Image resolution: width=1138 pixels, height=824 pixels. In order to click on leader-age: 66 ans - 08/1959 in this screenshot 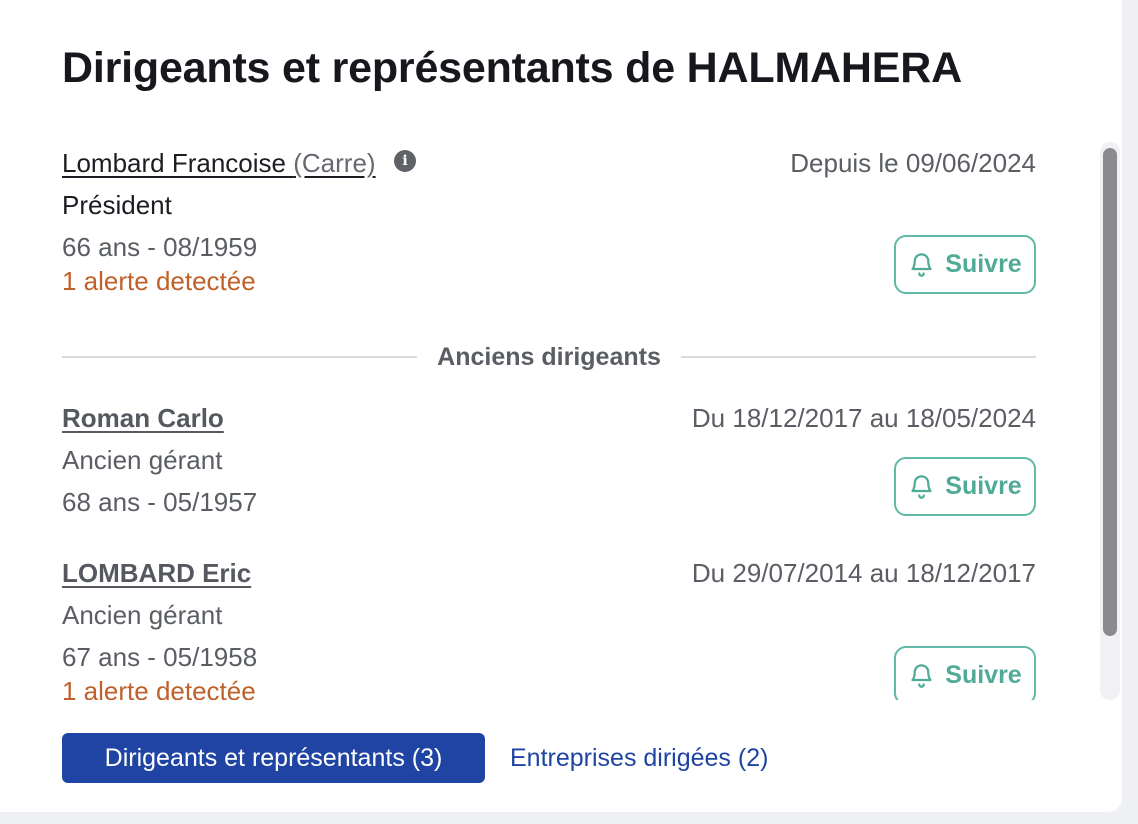, I will do `click(160, 247)`.